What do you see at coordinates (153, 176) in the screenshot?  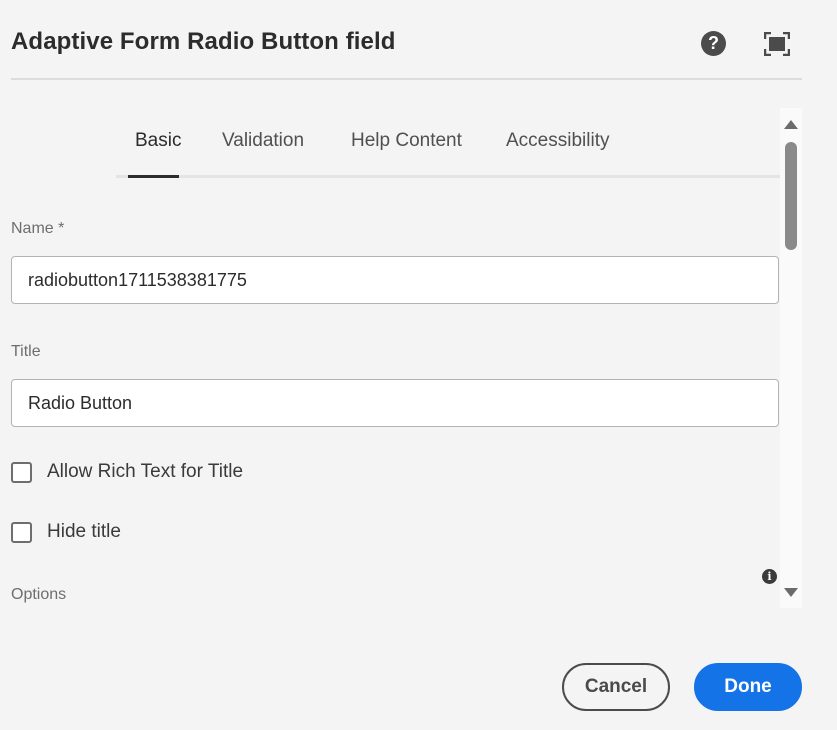 I see `active-tab-indicator` at bounding box center [153, 176].